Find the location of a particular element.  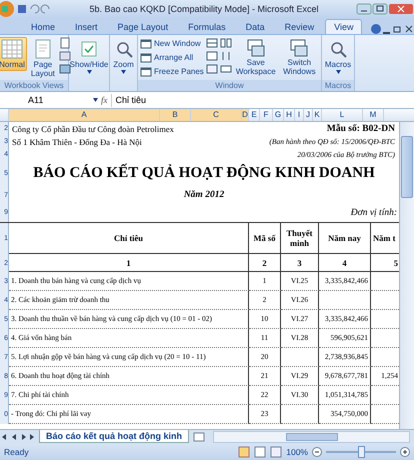

ribbon-button: Zoom is located at coordinates (123, 56).